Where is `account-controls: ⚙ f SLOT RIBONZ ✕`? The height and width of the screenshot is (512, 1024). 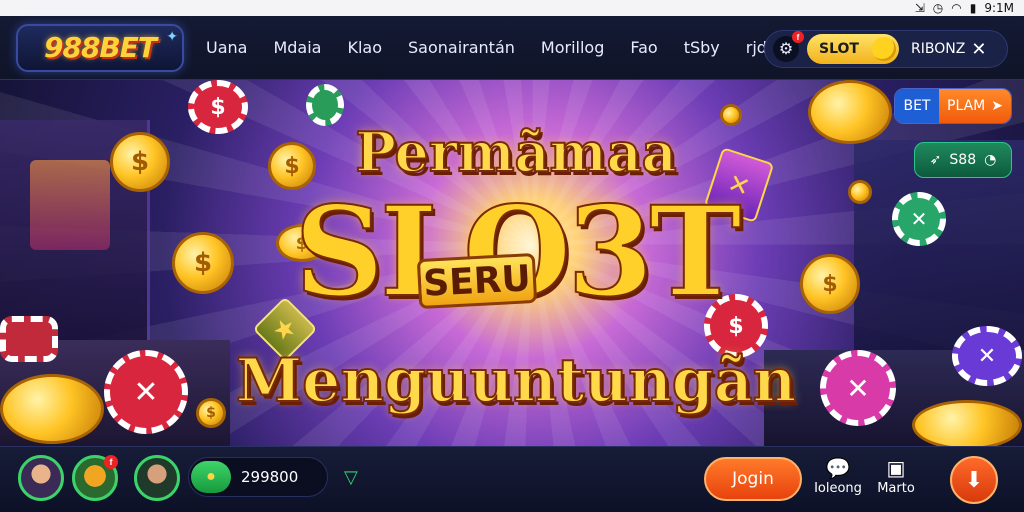
account-controls: ⚙ f SLOT RIBONZ ✕ is located at coordinates (886, 49).